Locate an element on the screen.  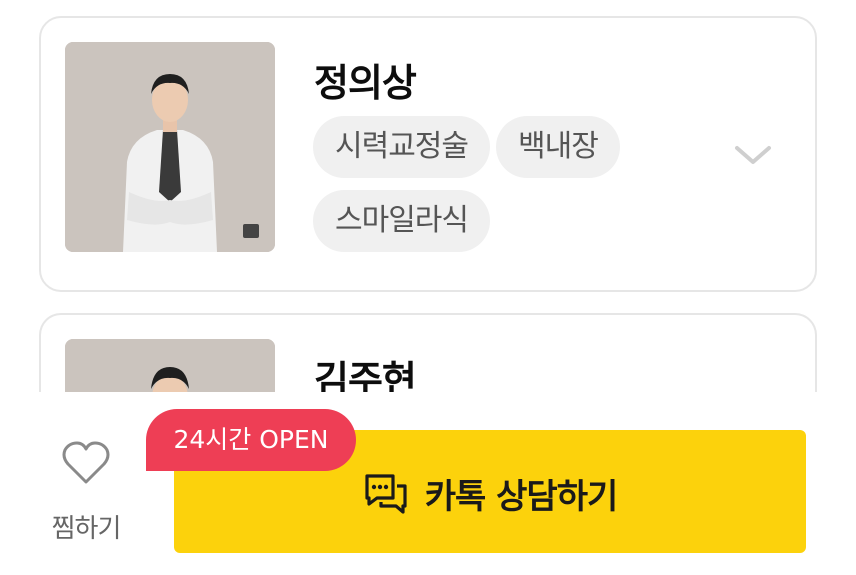
specialty-tags: 시력교정술 백내장스마일라식 is located at coordinates (503, 190).